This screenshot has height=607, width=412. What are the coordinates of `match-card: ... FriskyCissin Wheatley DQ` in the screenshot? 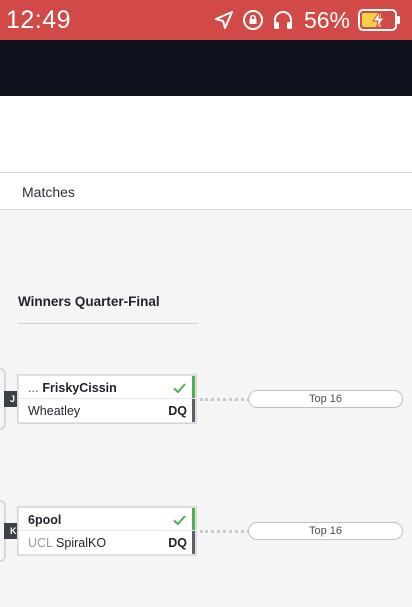 It's located at (107, 399).